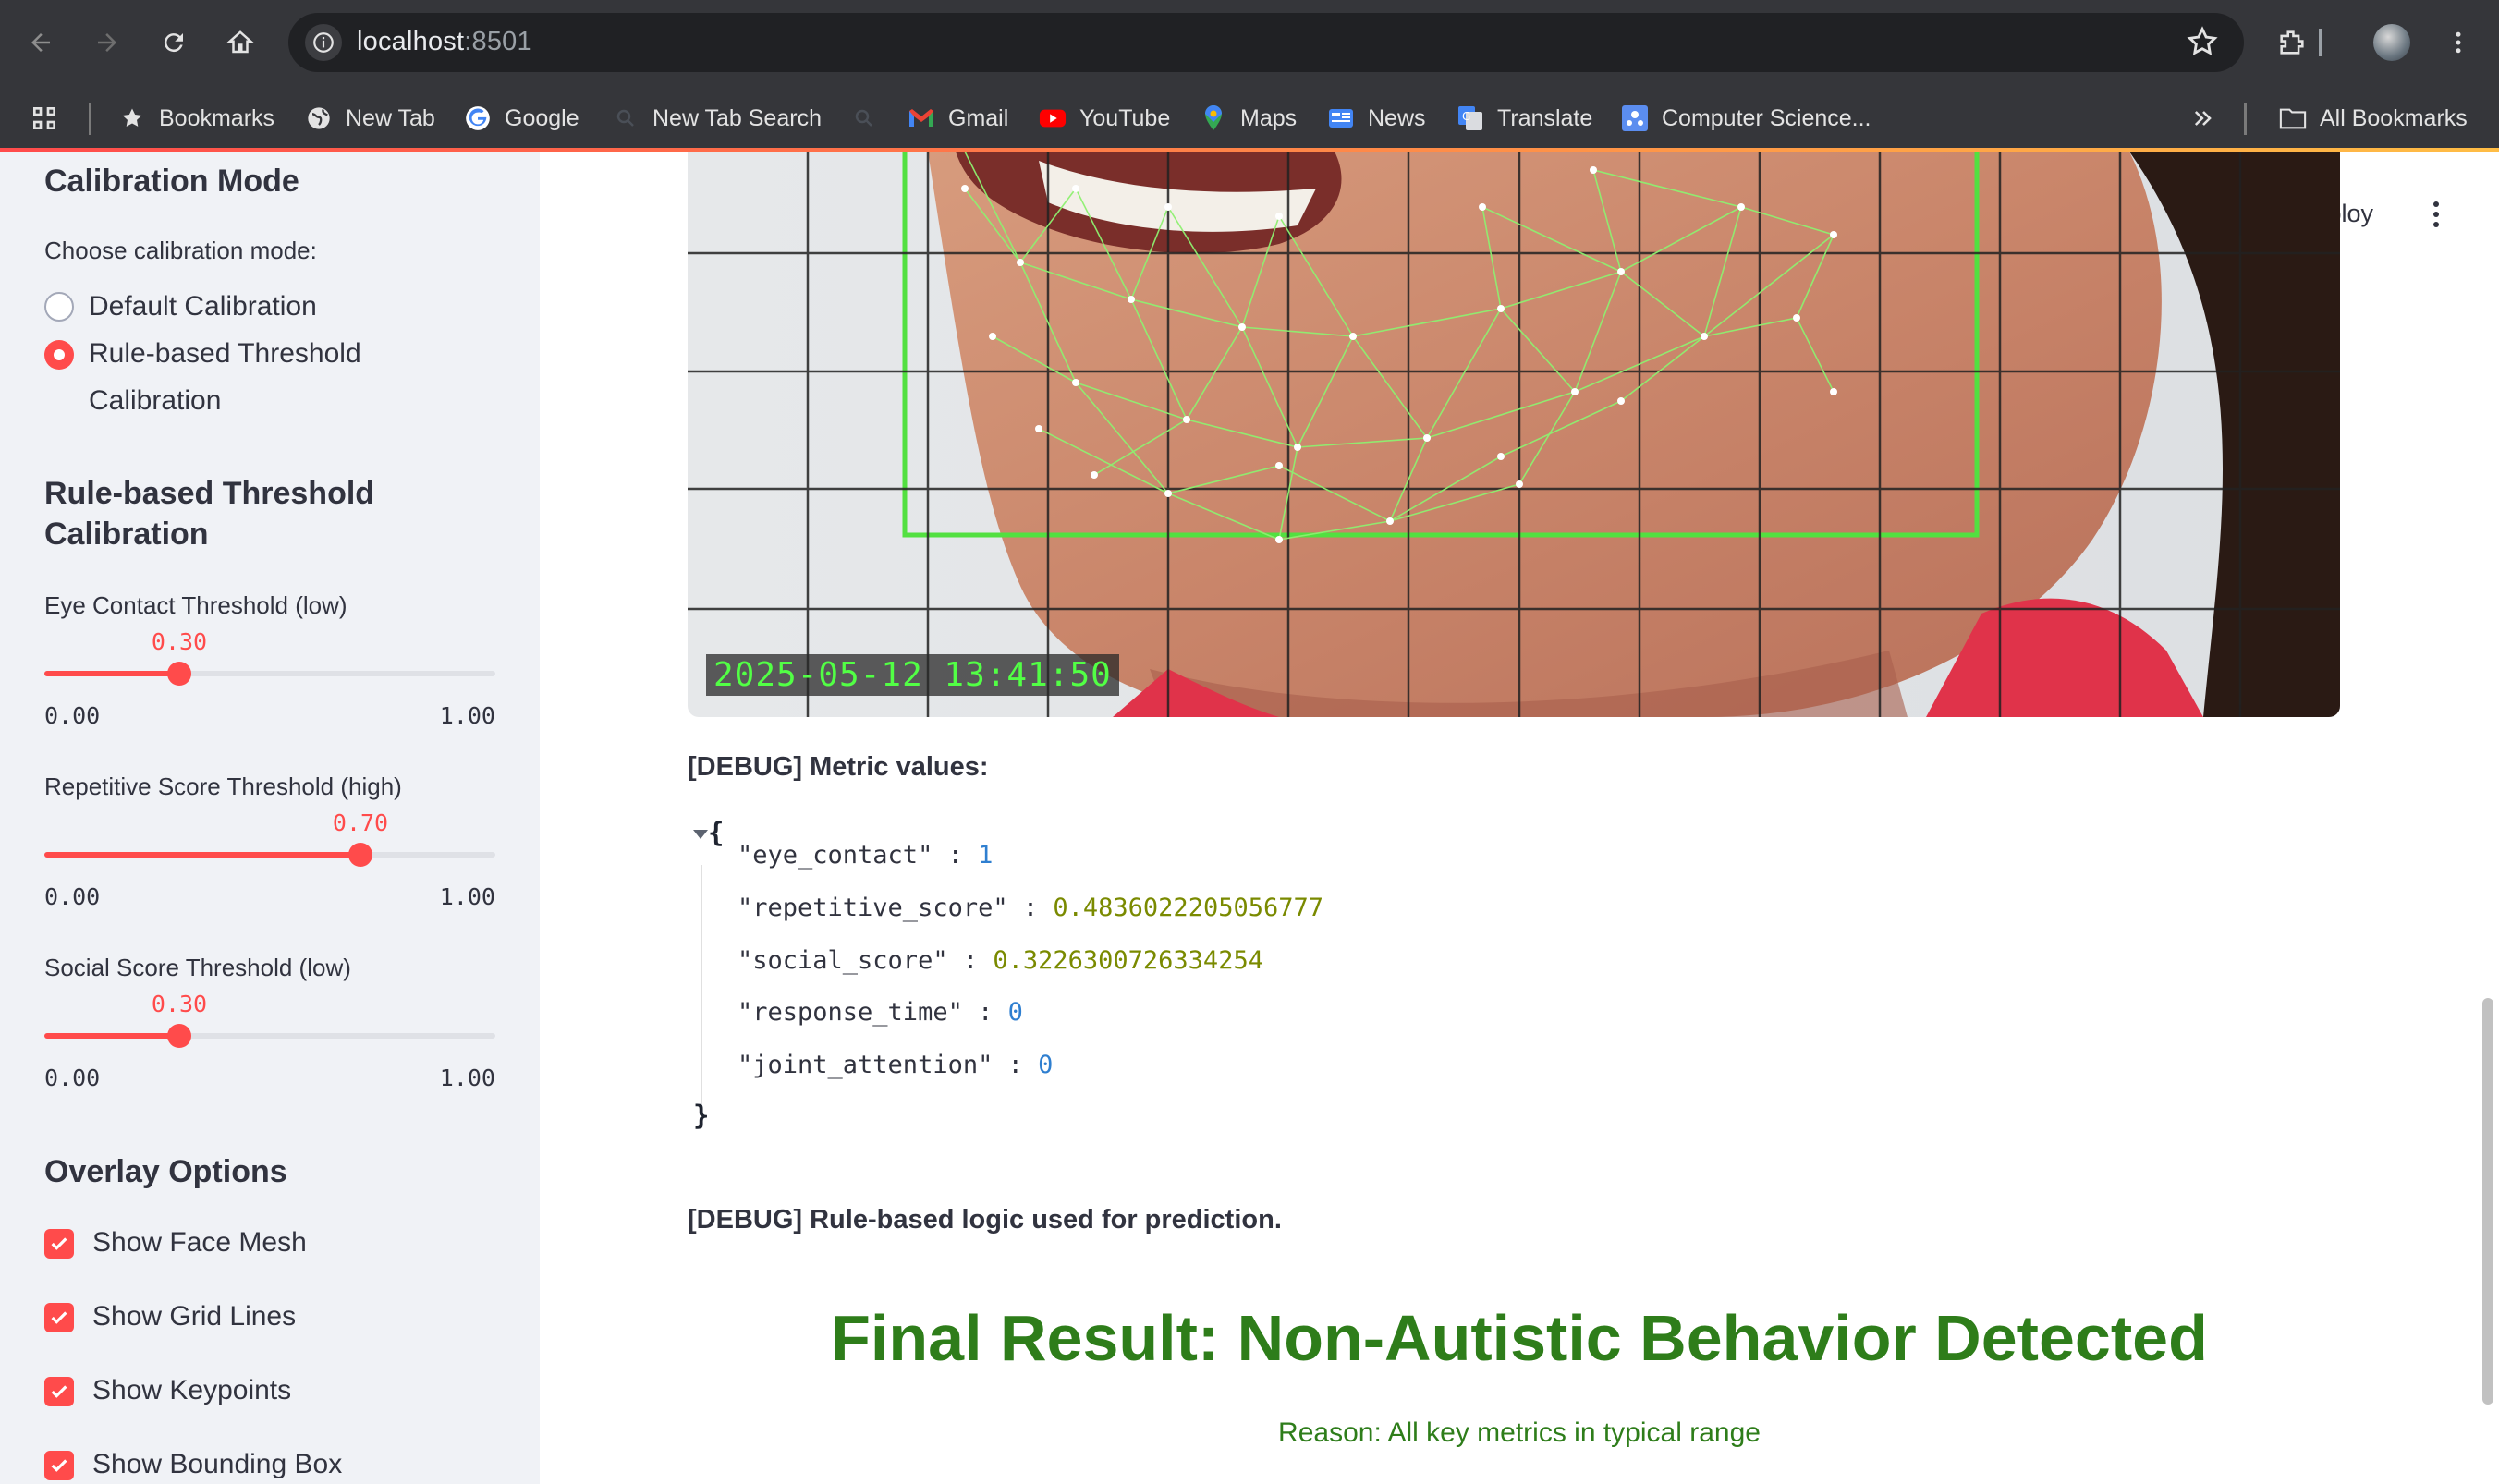  I want to click on json-indent-guide, so click(701, 989).